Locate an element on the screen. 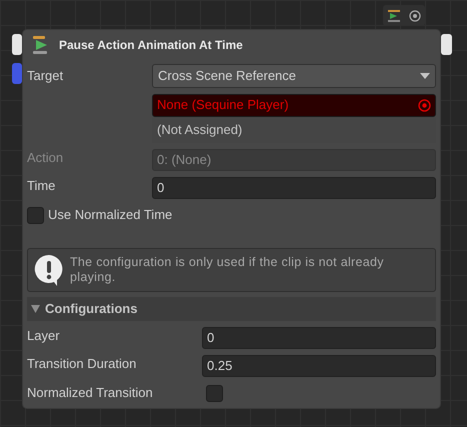 The height and width of the screenshot is (427, 467). script-icon is located at coordinates (394, 16).